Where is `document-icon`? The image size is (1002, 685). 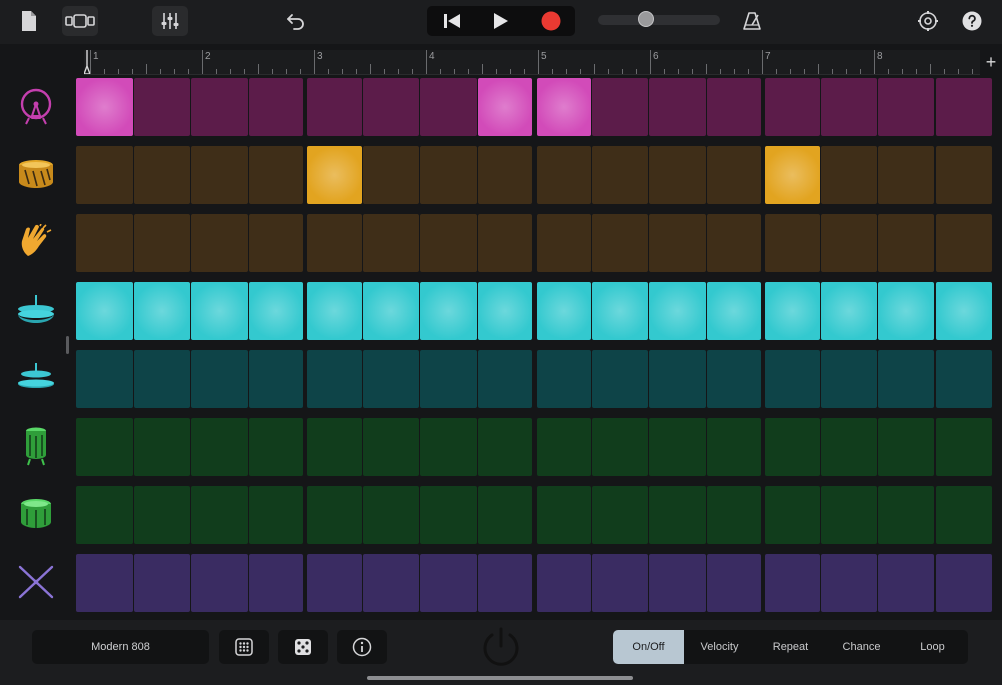 document-icon is located at coordinates (29, 21).